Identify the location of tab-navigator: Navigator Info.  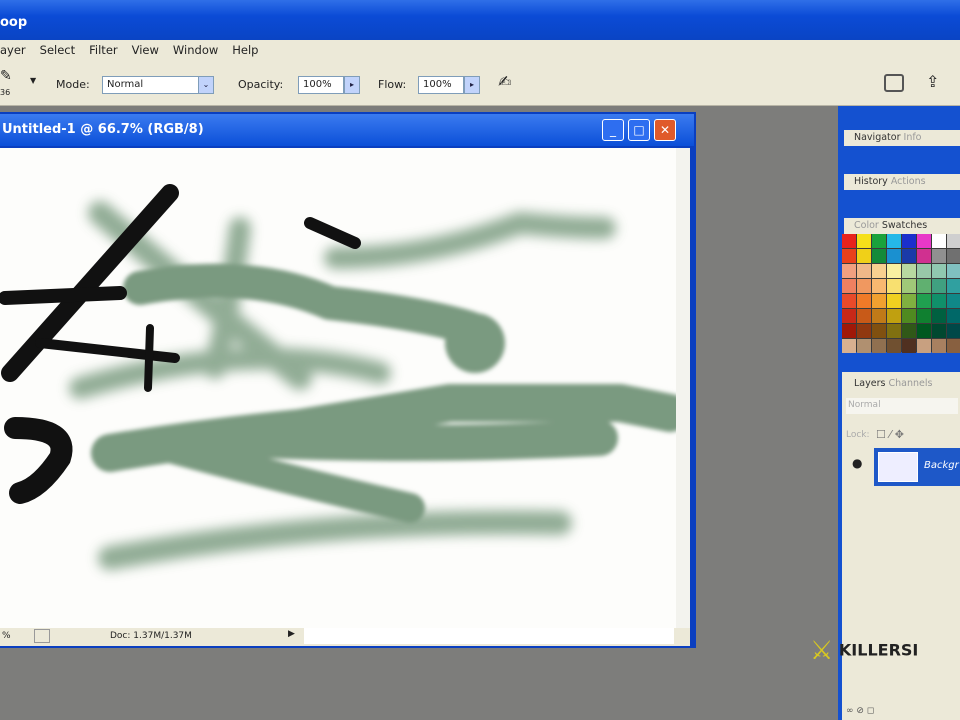
(902, 138).